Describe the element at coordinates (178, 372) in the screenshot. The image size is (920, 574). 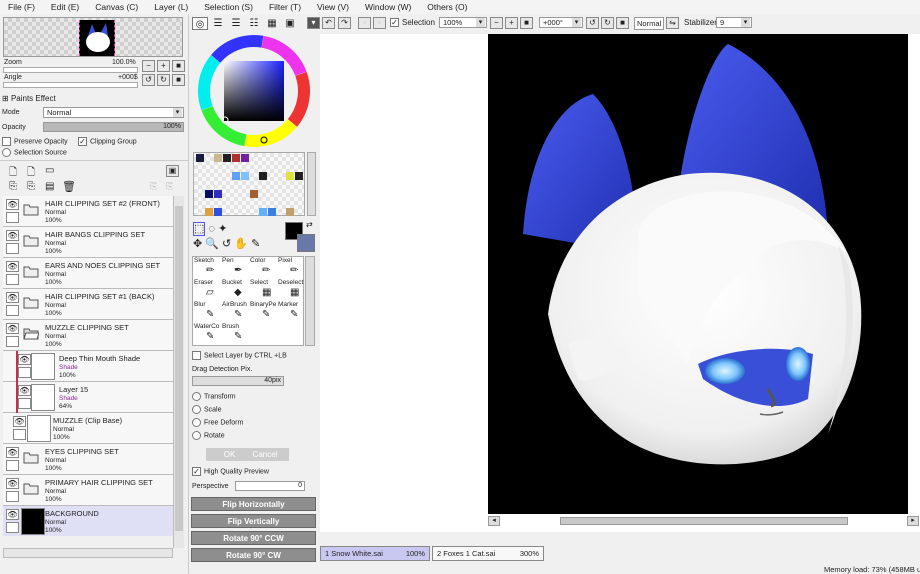
I see `layer-scrollbar` at that location.